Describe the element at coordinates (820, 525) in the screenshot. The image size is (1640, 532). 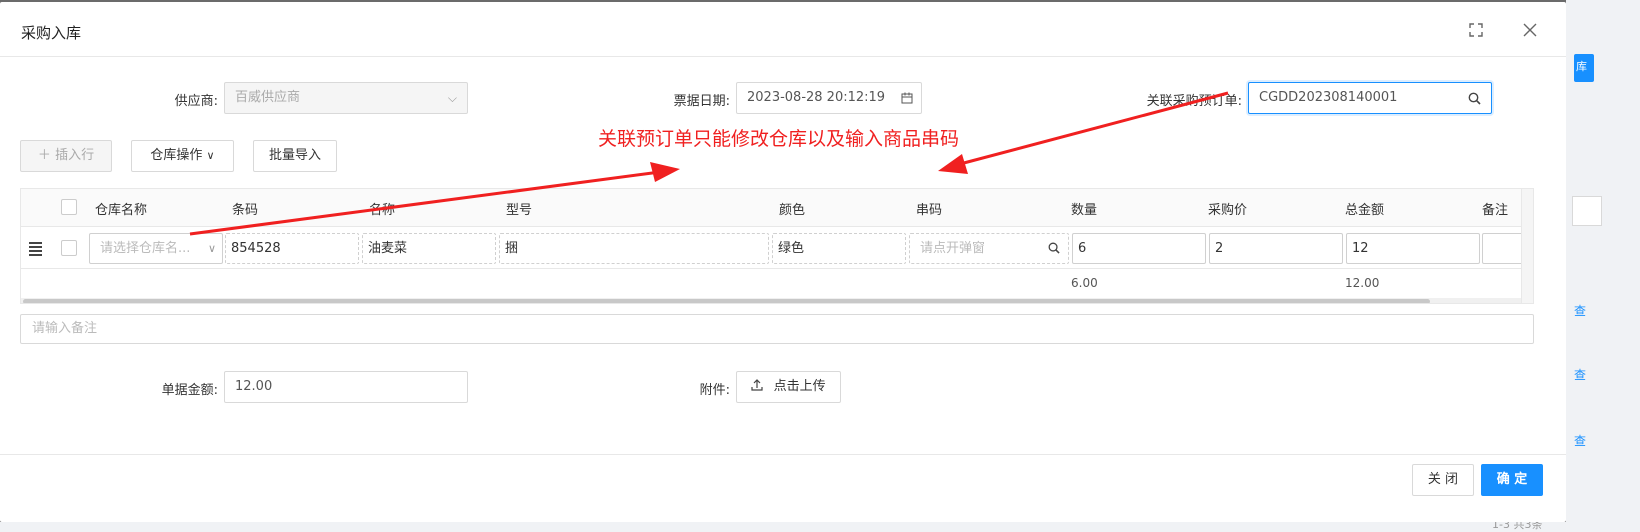
I see `background-footer: 1-3 共3条` at that location.